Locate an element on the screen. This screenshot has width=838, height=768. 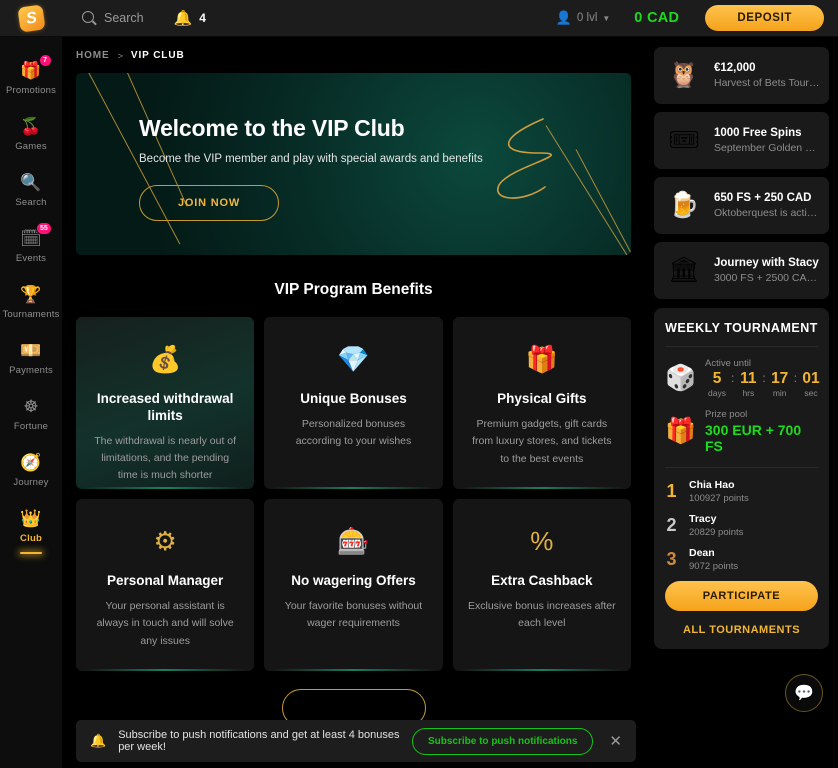
wheel-icon: ☸ is located at coordinates (31, 406).